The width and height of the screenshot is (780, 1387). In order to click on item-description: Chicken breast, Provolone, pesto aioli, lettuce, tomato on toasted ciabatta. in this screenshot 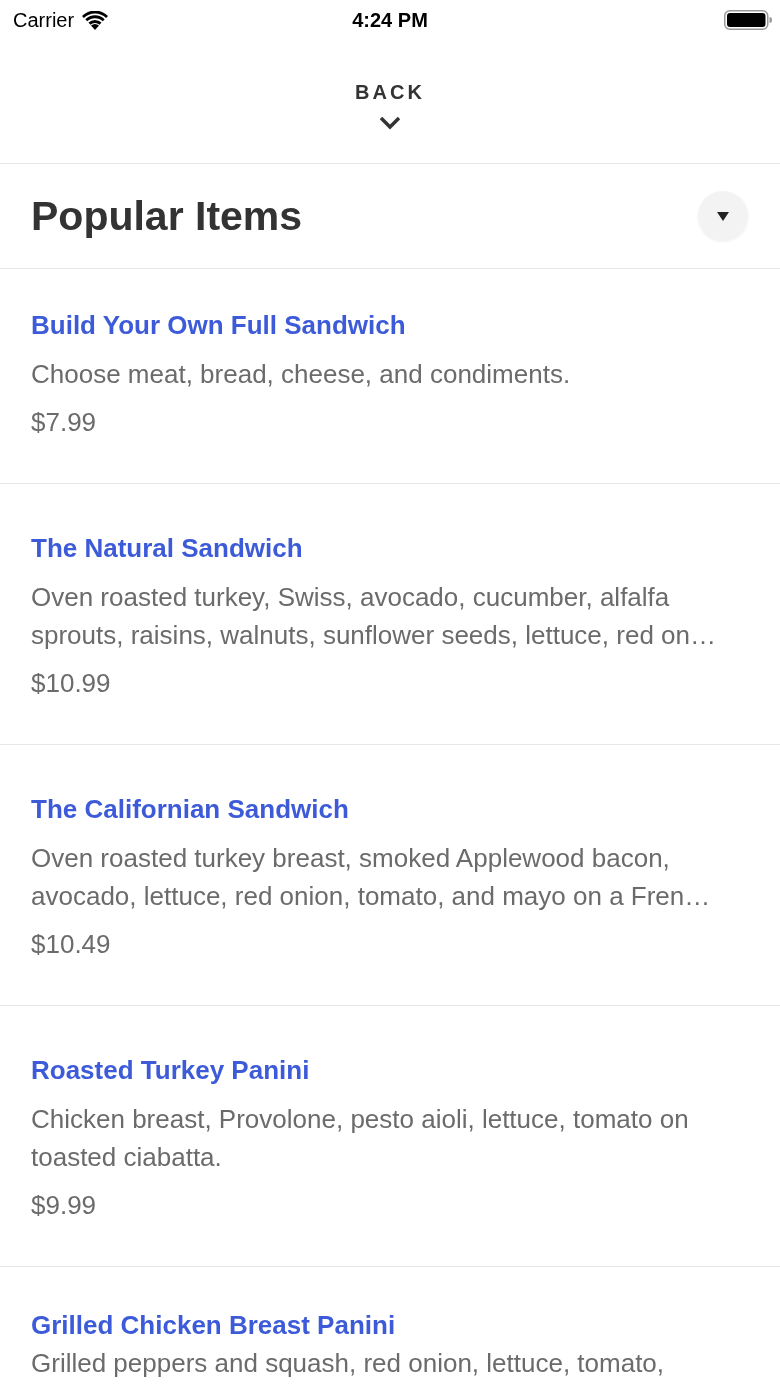, I will do `click(360, 1138)`.